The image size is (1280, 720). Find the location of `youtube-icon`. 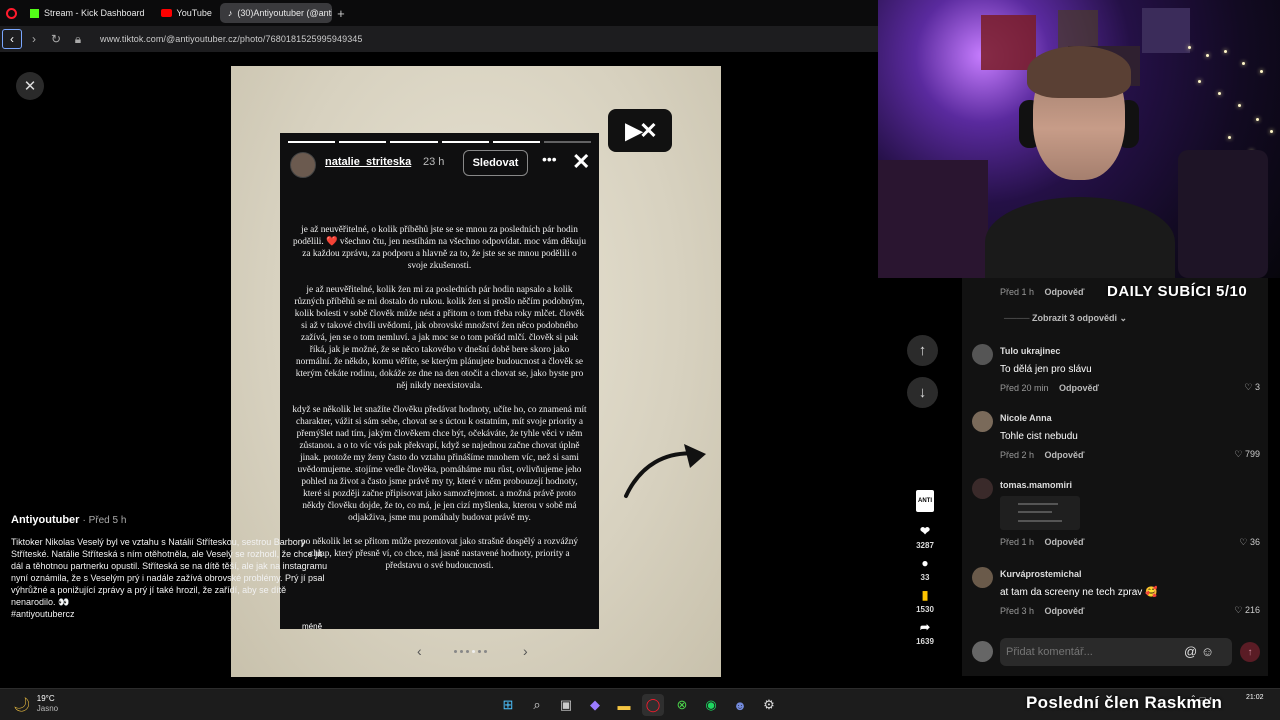

youtube-icon is located at coordinates (166, 13).